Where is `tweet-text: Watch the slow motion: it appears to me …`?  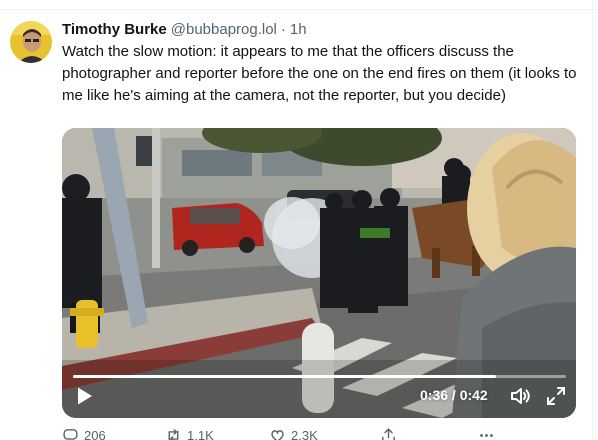
tweet-text: Watch the slow motion: it appears to me … is located at coordinates (319, 73).